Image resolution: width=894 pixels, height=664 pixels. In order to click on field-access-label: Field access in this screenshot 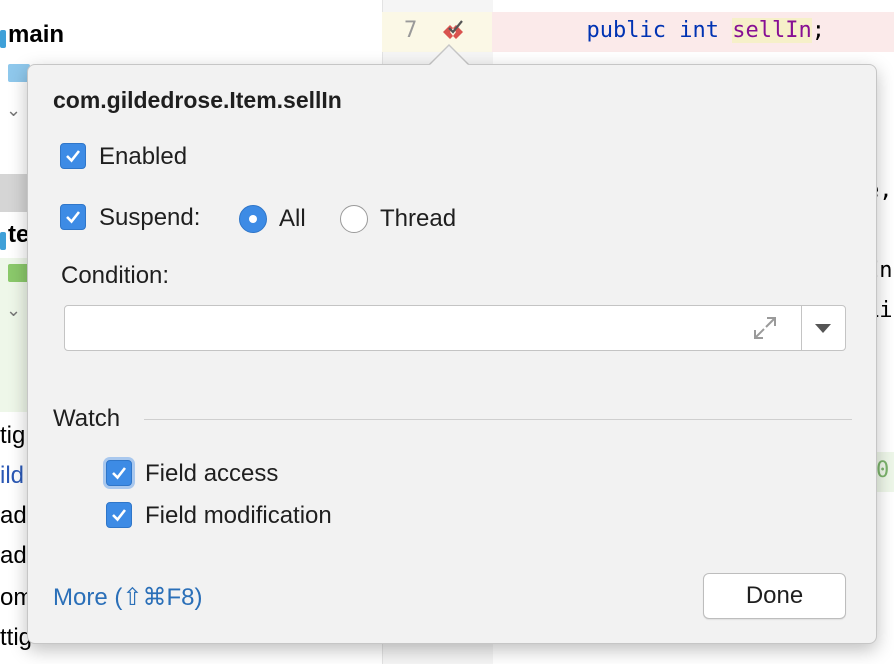, I will do `click(211, 474)`.